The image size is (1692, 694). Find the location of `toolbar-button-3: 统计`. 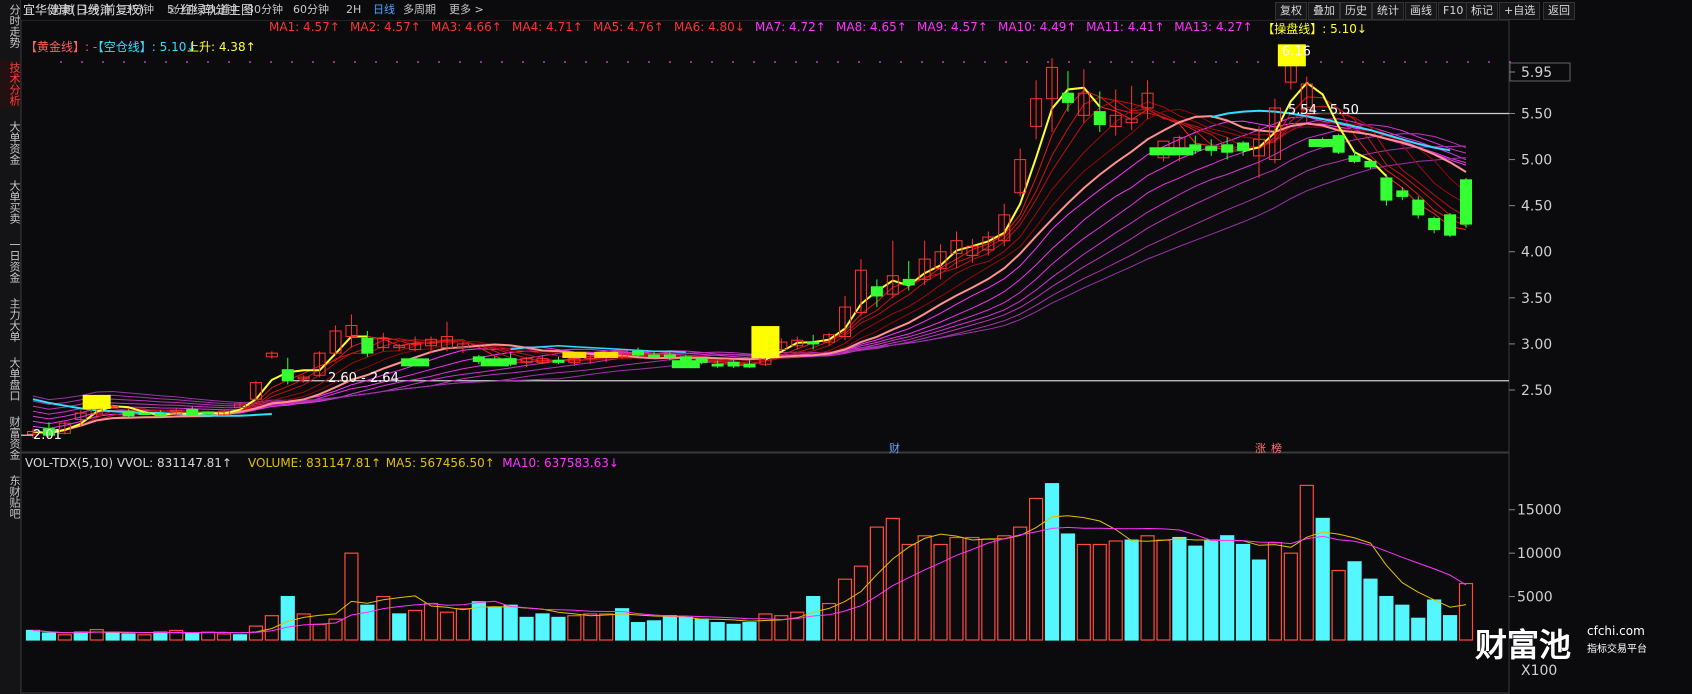

toolbar-button-3: 统计 is located at coordinates (1388, 11).